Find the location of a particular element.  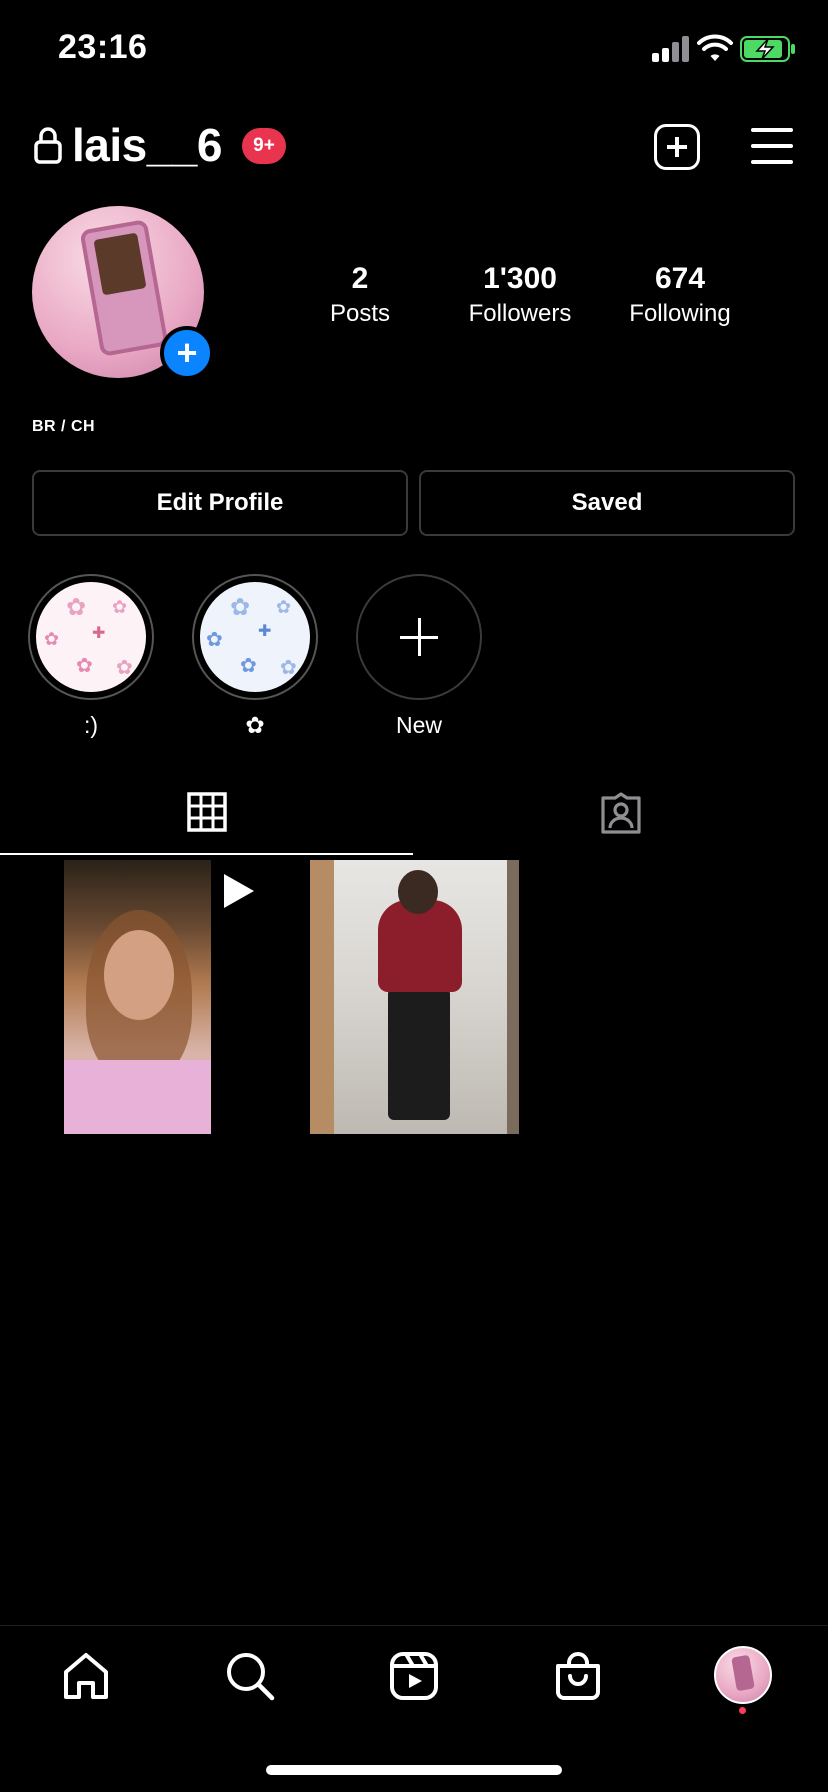

flower-pattern-pink: ✿ ✿ ✿ ✚ ✿ ✿ is located at coordinates (91, 637).